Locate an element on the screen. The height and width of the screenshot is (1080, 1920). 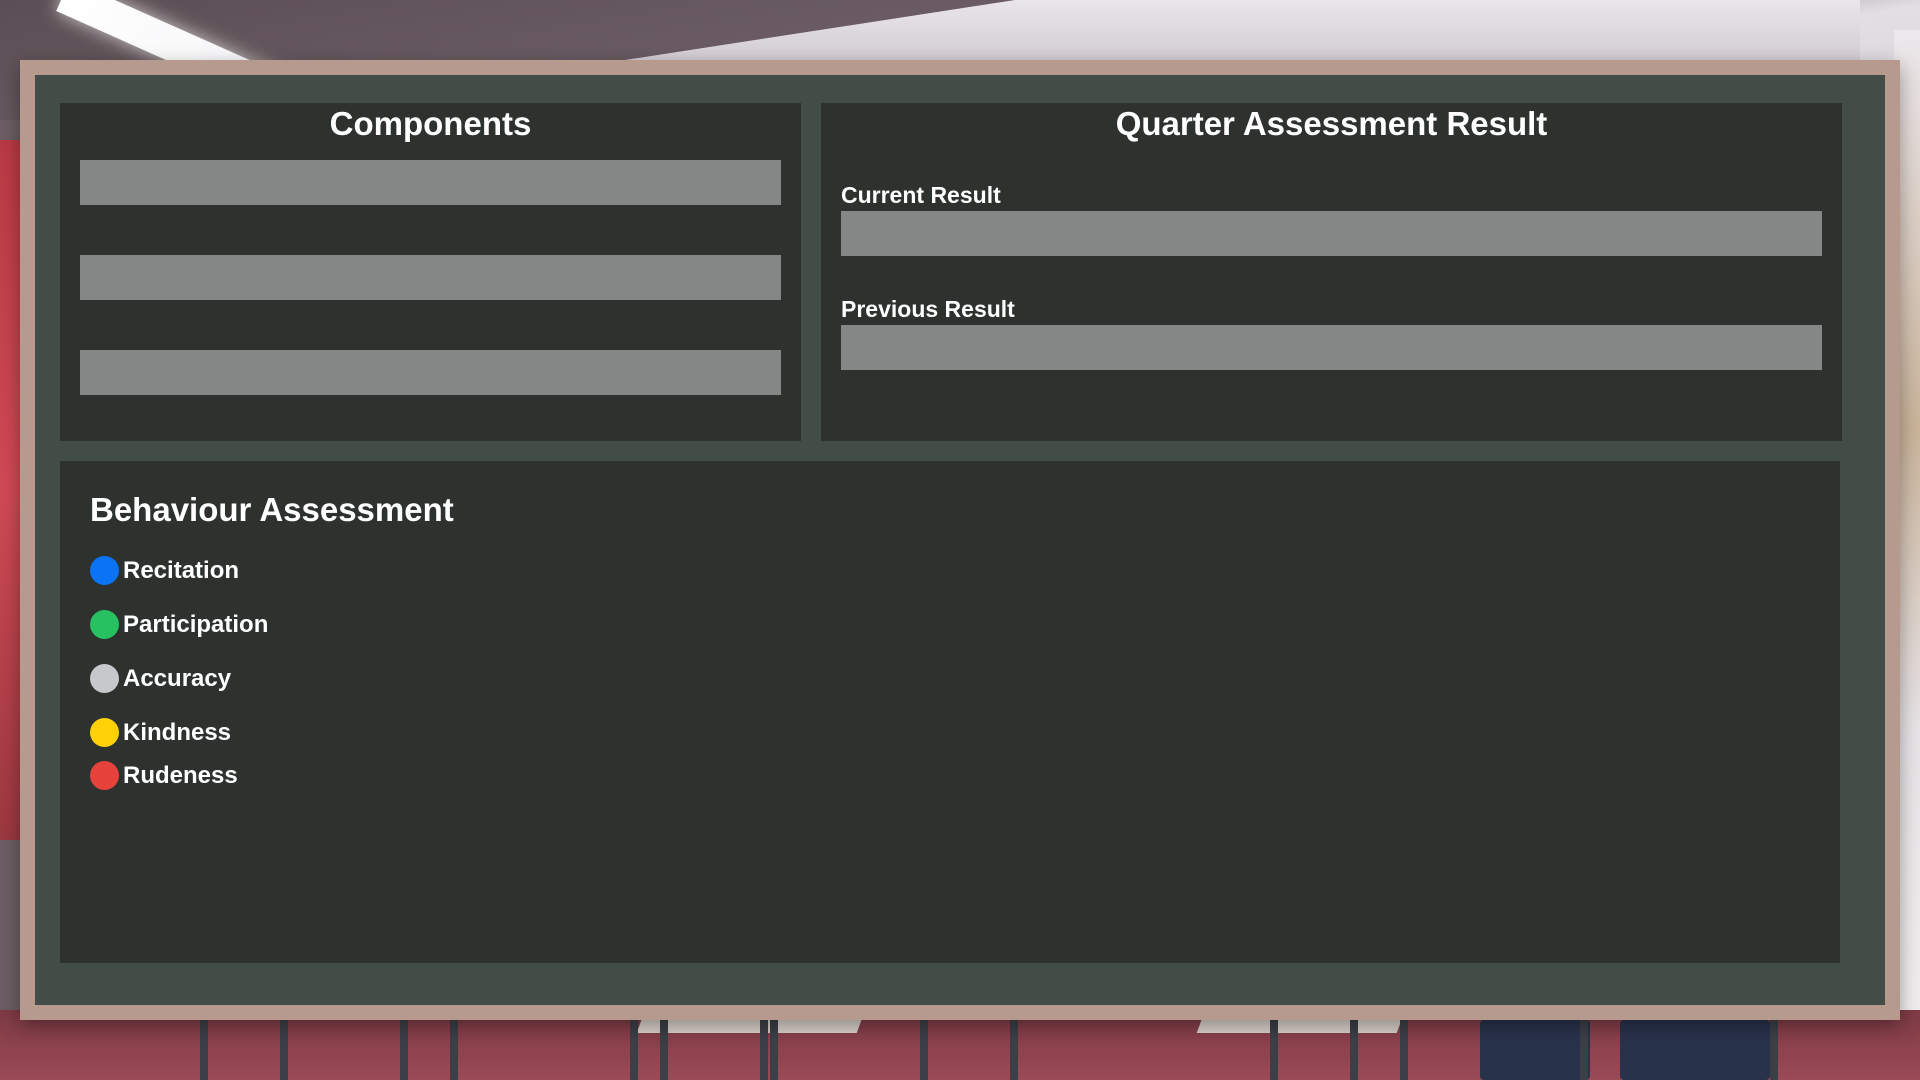
behaviour-assessment-title: Behaviour Assessment is located at coordinates (272, 509).